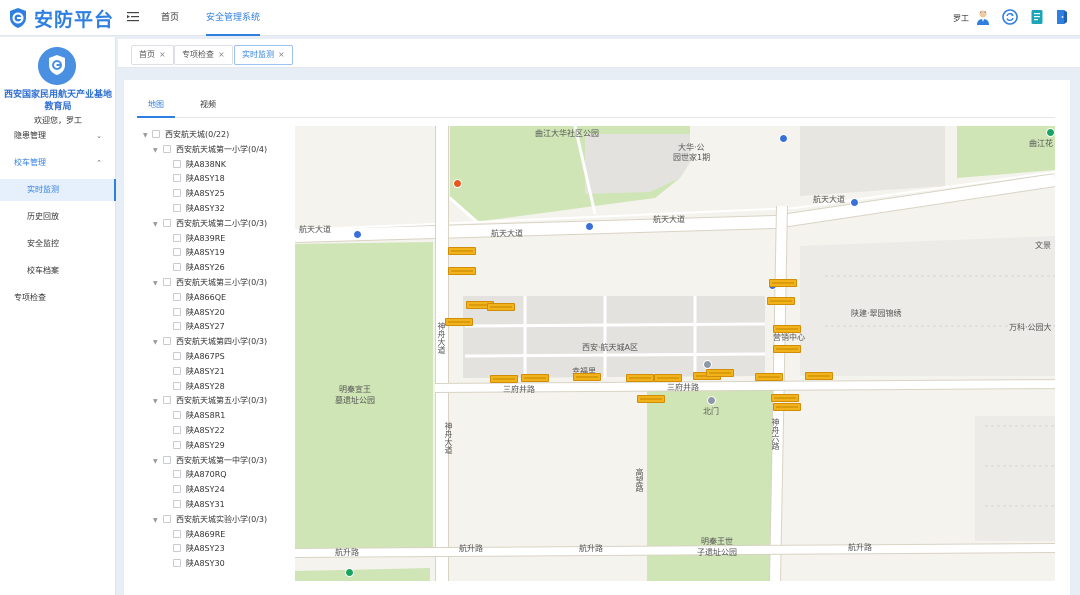  I want to click on tree-vehicle: 陕A8SY27, so click(199, 327).